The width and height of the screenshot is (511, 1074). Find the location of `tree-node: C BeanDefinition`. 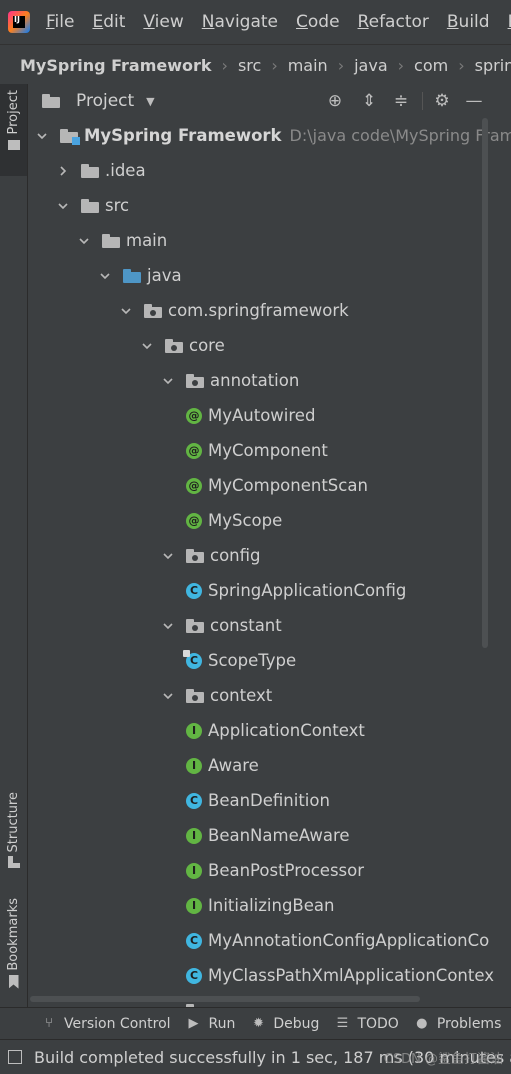

tree-node: C BeanDefinition is located at coordinates (347, 800).